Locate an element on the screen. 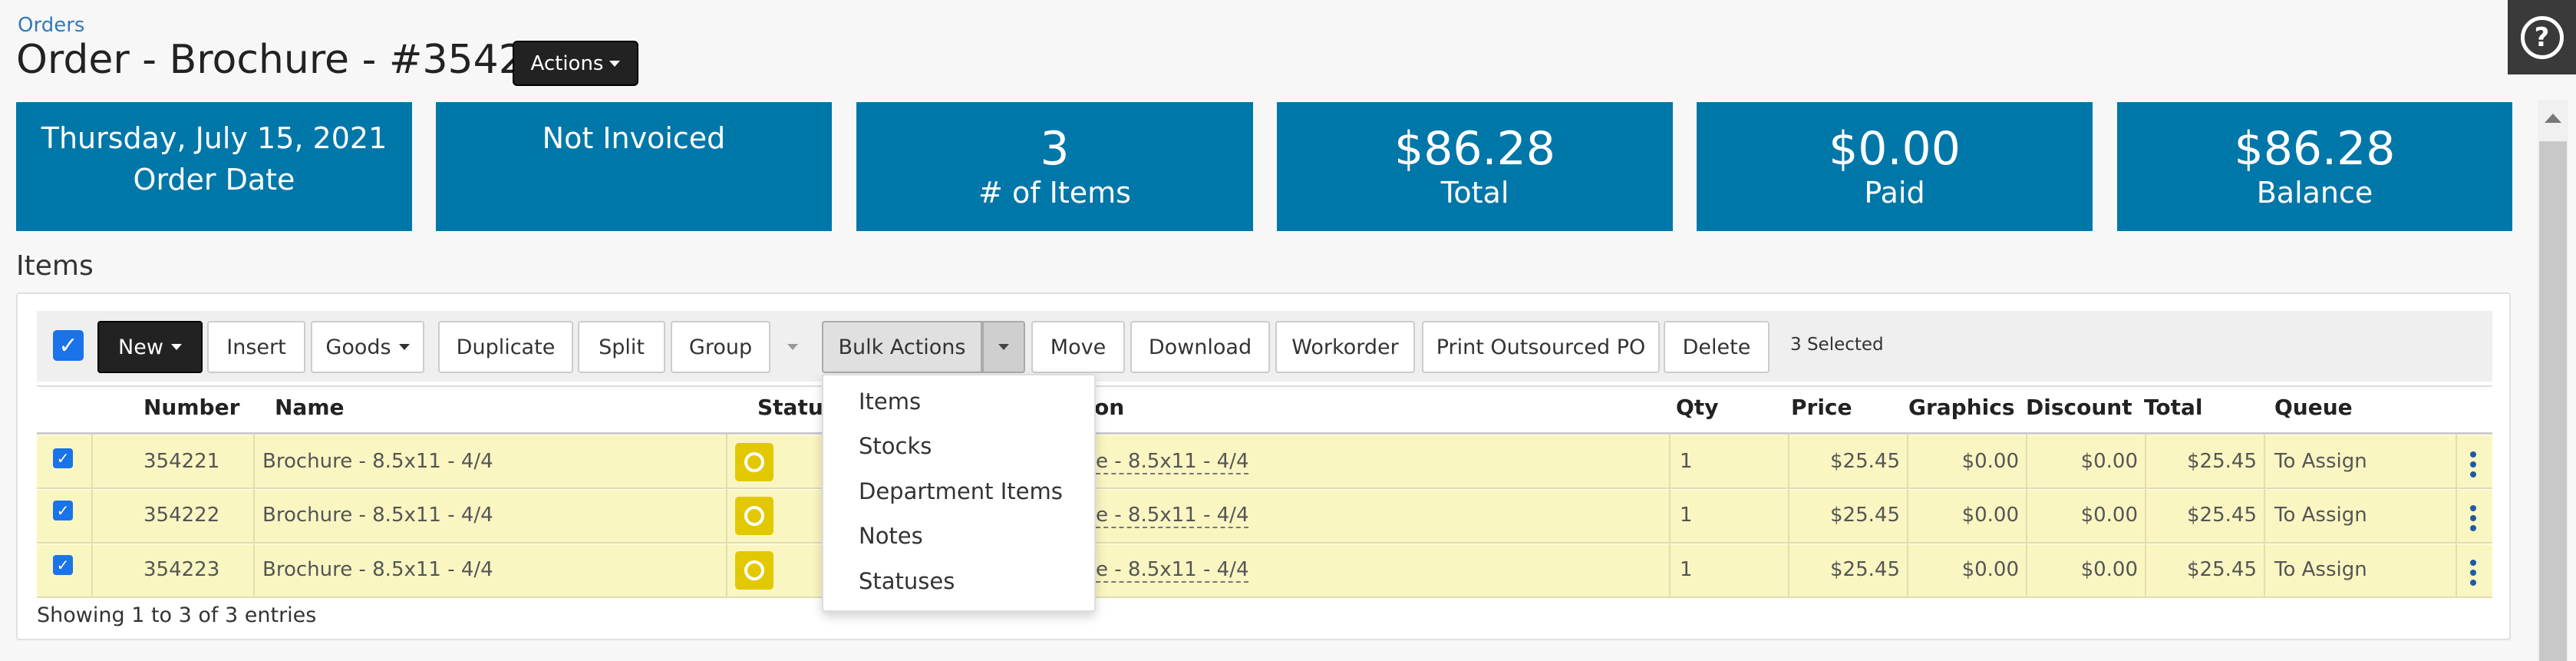 This screenshot has width=2576, height=661. download-button: Download is located at coordinates (1200, 347).